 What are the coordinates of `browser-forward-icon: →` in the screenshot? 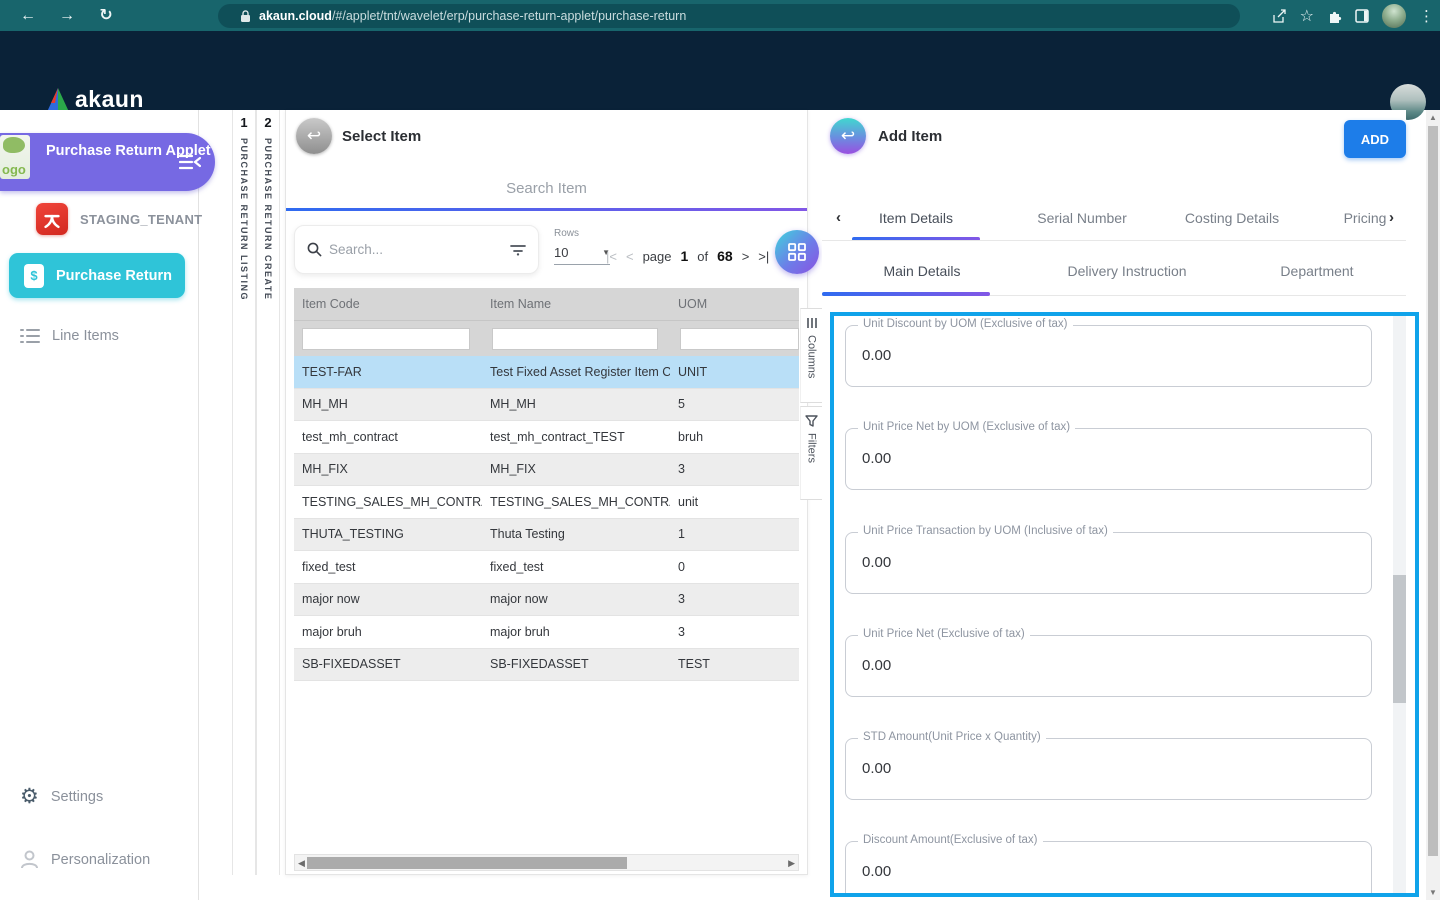 It's located at (67, 16).